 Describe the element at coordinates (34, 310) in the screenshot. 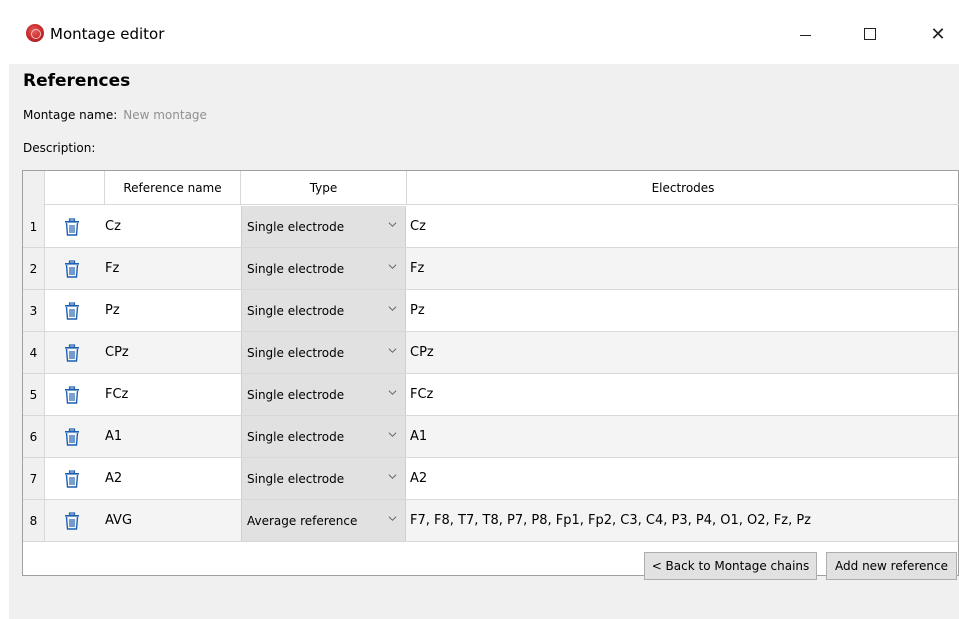

I see `row-number: 3` at that location.